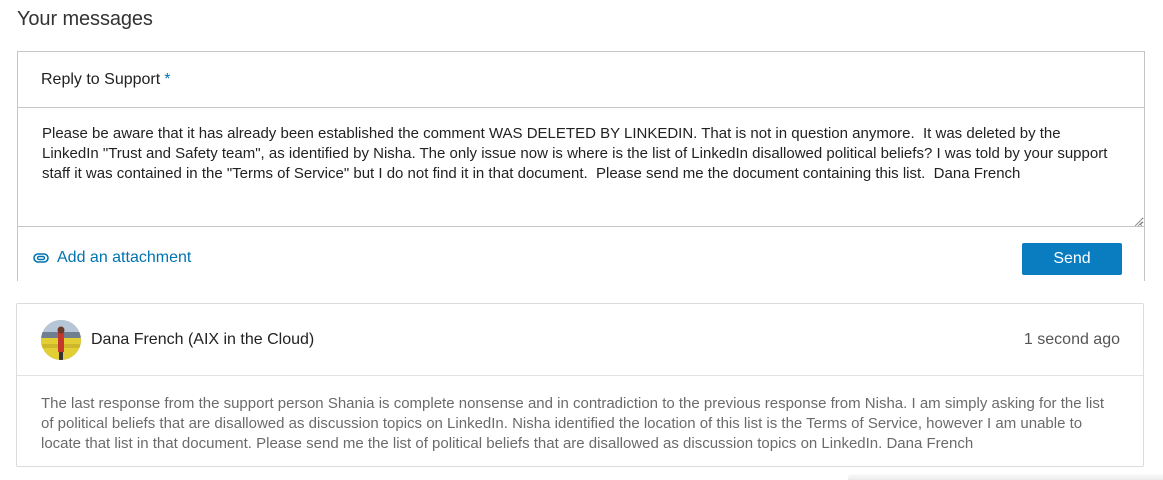 The width and height of the screenshot is (1163, 480). Describe the element at coordinates (1071, 339) in the screenshot. I see `message-timestamp: 1 second ago` at that location.